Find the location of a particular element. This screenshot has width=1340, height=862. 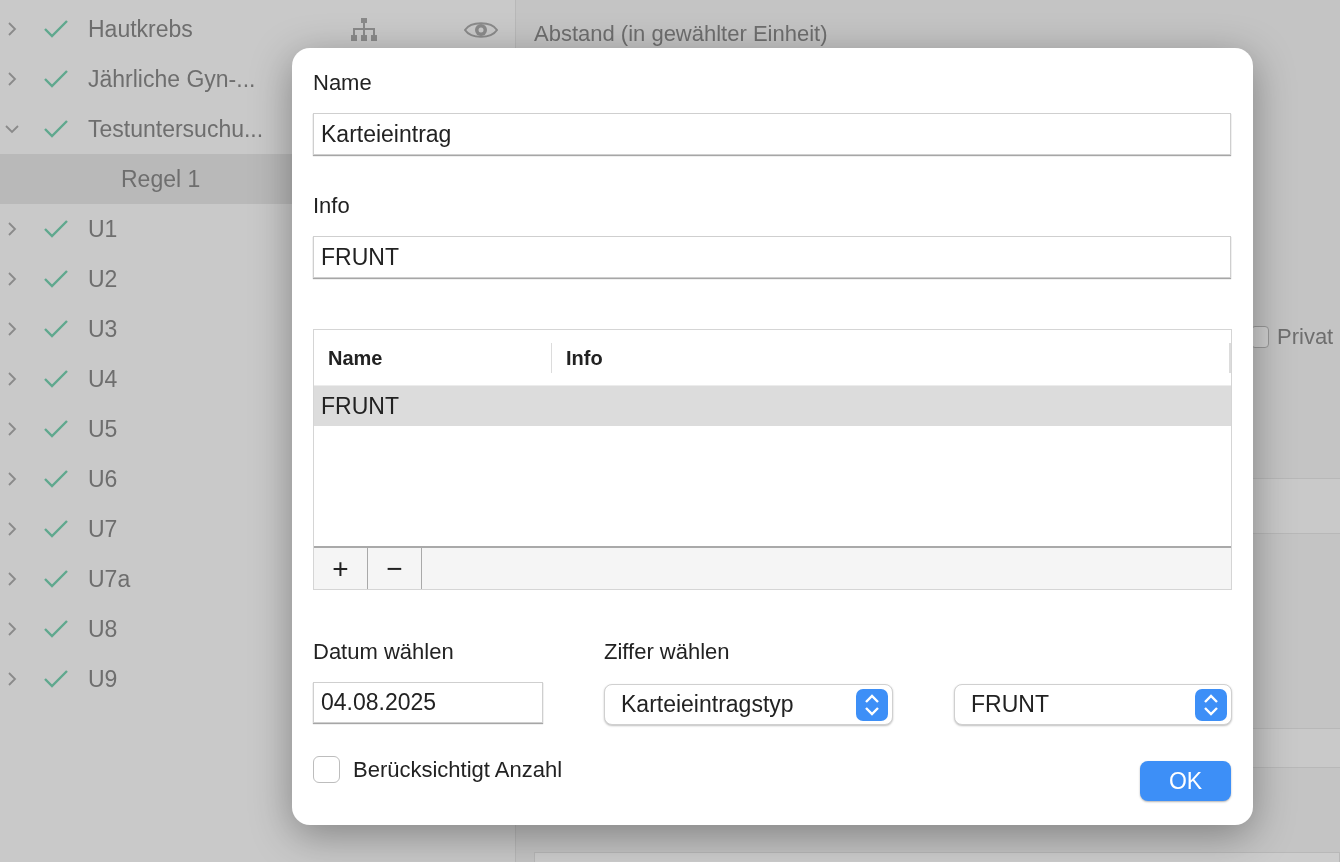

hierarchy-icon is located at coordinates (364, 30).